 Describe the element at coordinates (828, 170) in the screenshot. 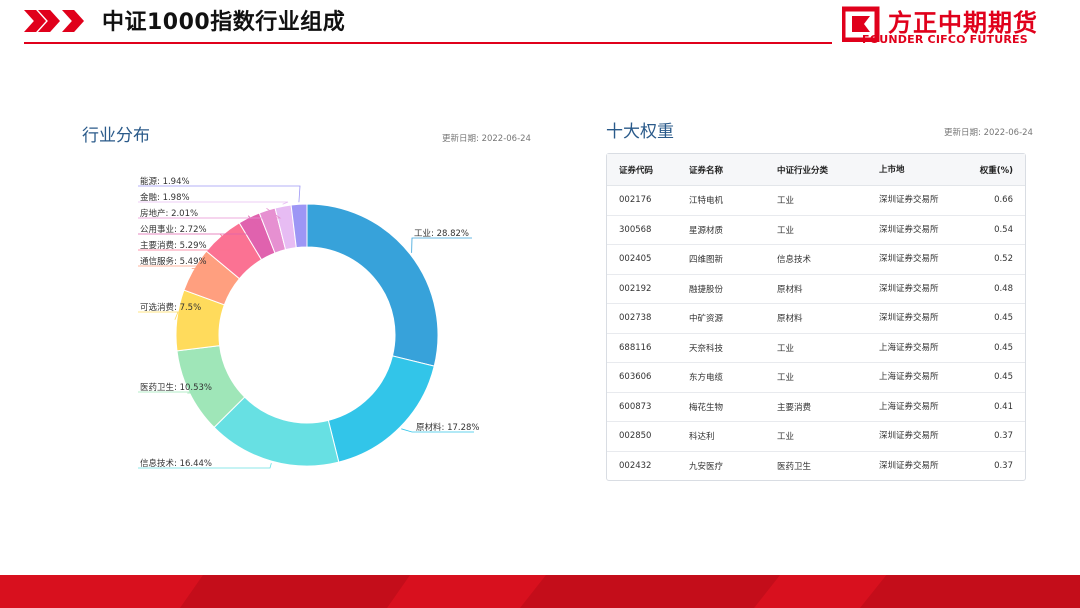

I see `column-header-industry: 中证行业分类` at that location.